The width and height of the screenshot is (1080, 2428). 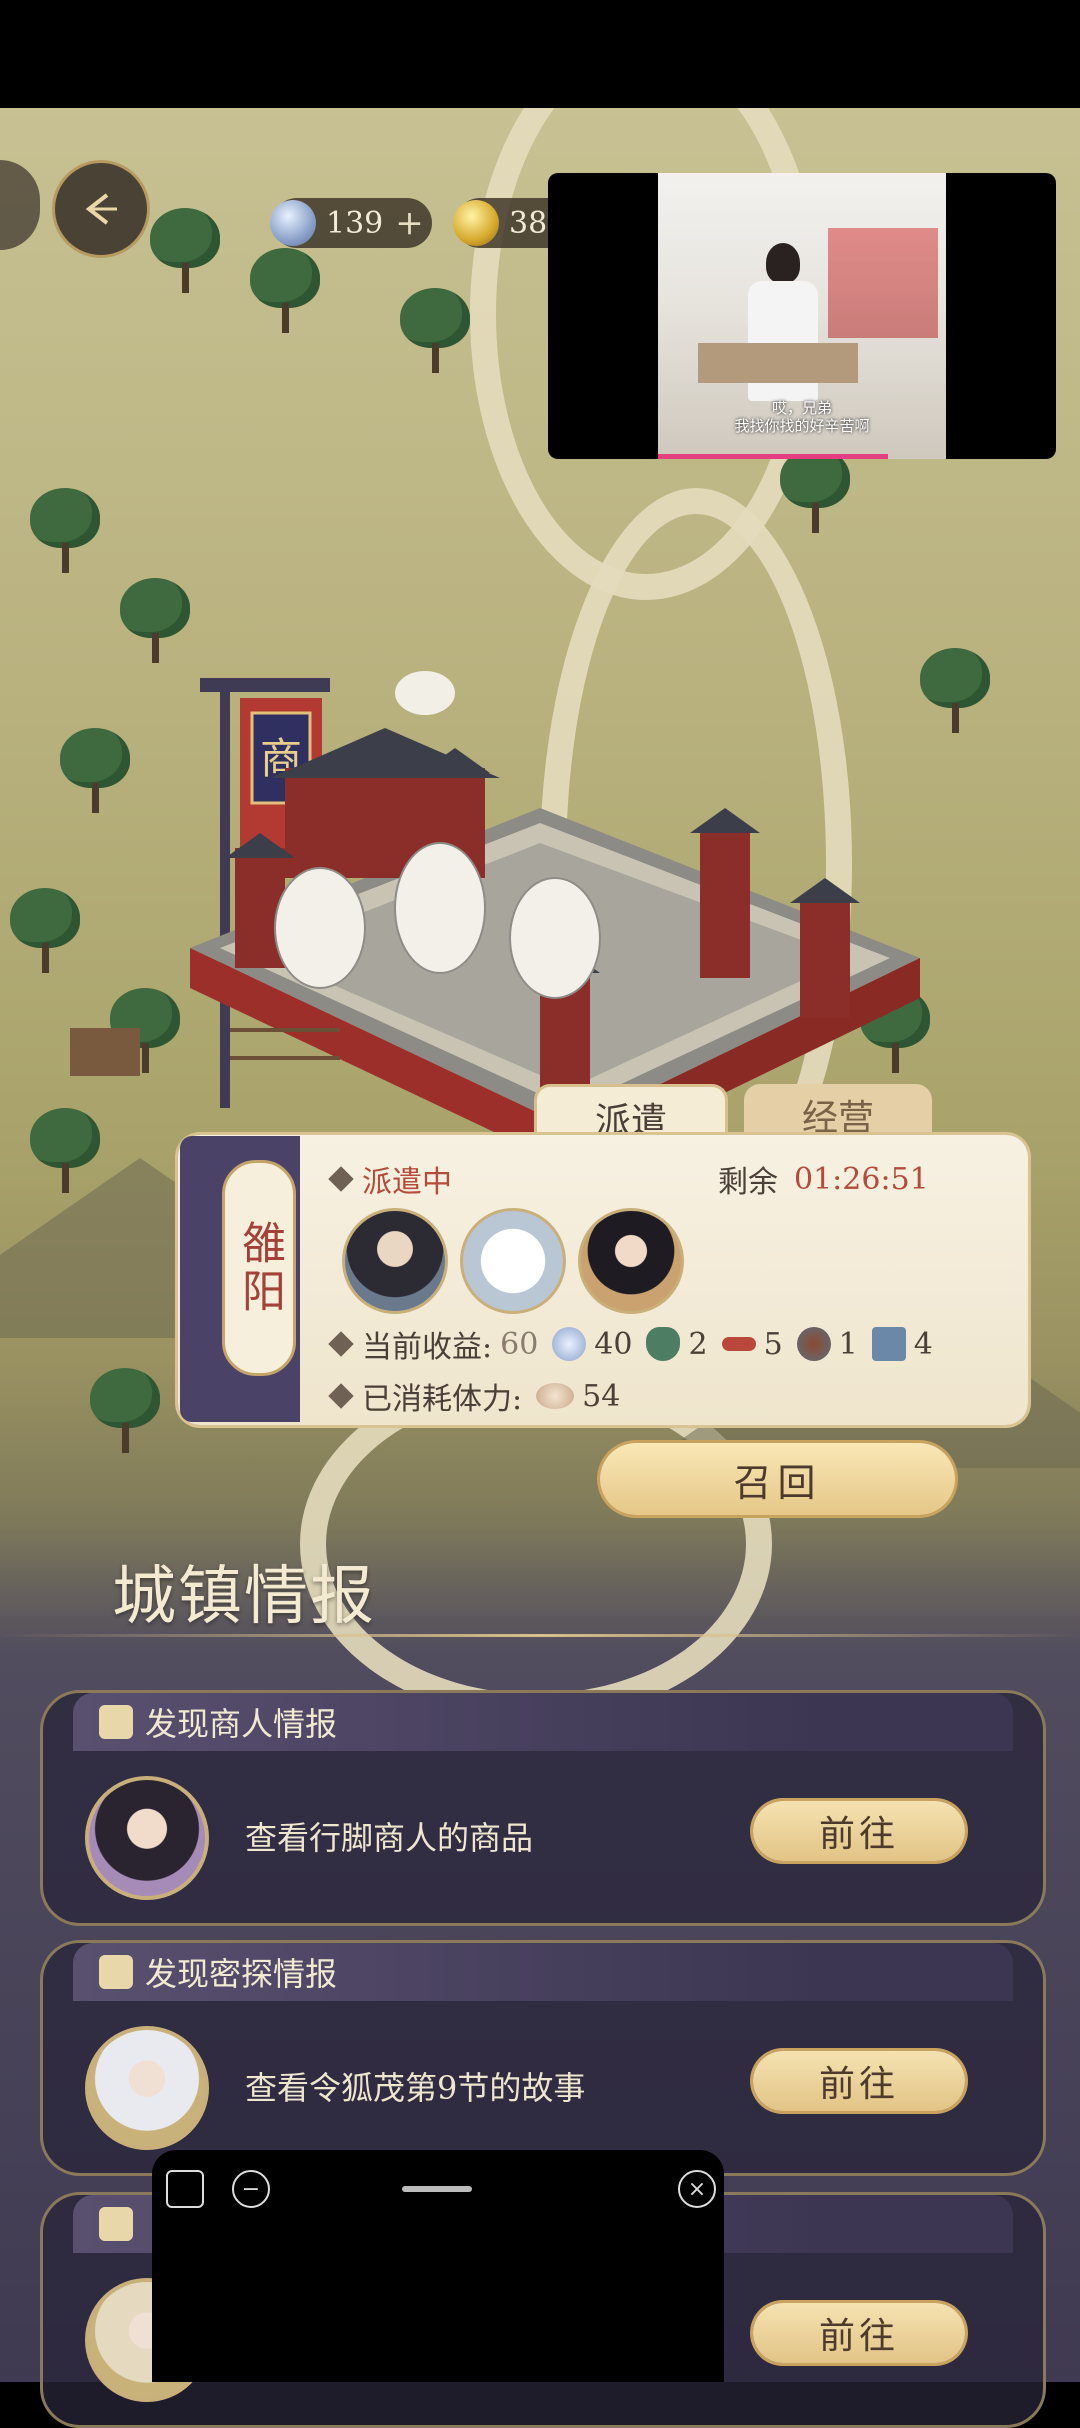 I want to click on intel-header-text: 发现密探情报, so click(x=241, y=1974).